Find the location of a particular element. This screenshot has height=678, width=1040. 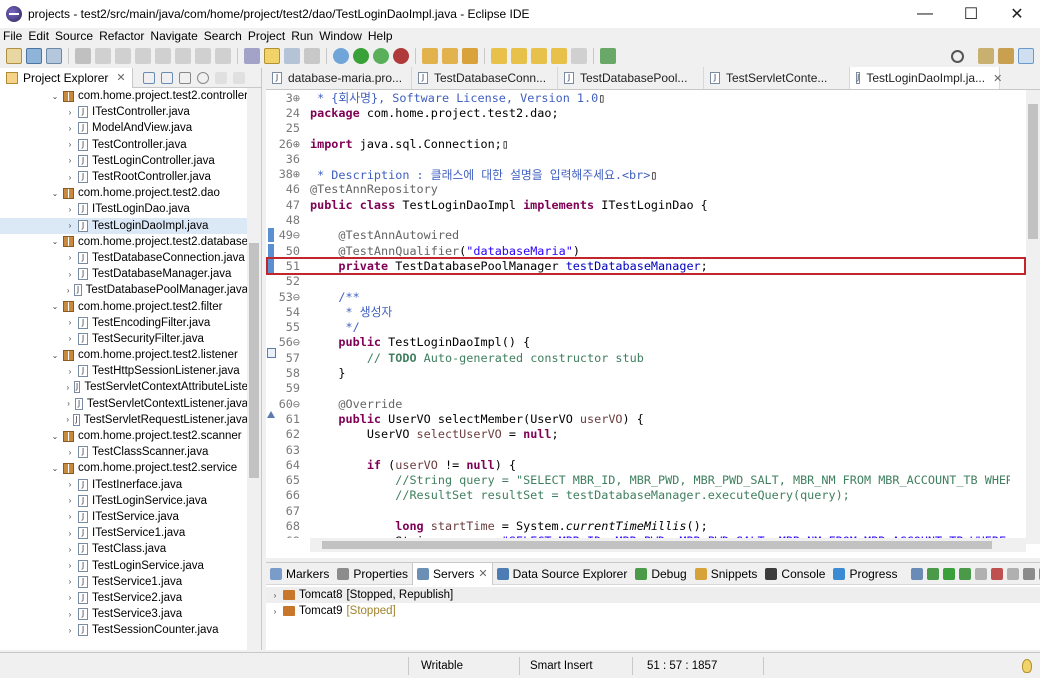

java-ee-perspective-icon is located at coordinates (1006, 56).